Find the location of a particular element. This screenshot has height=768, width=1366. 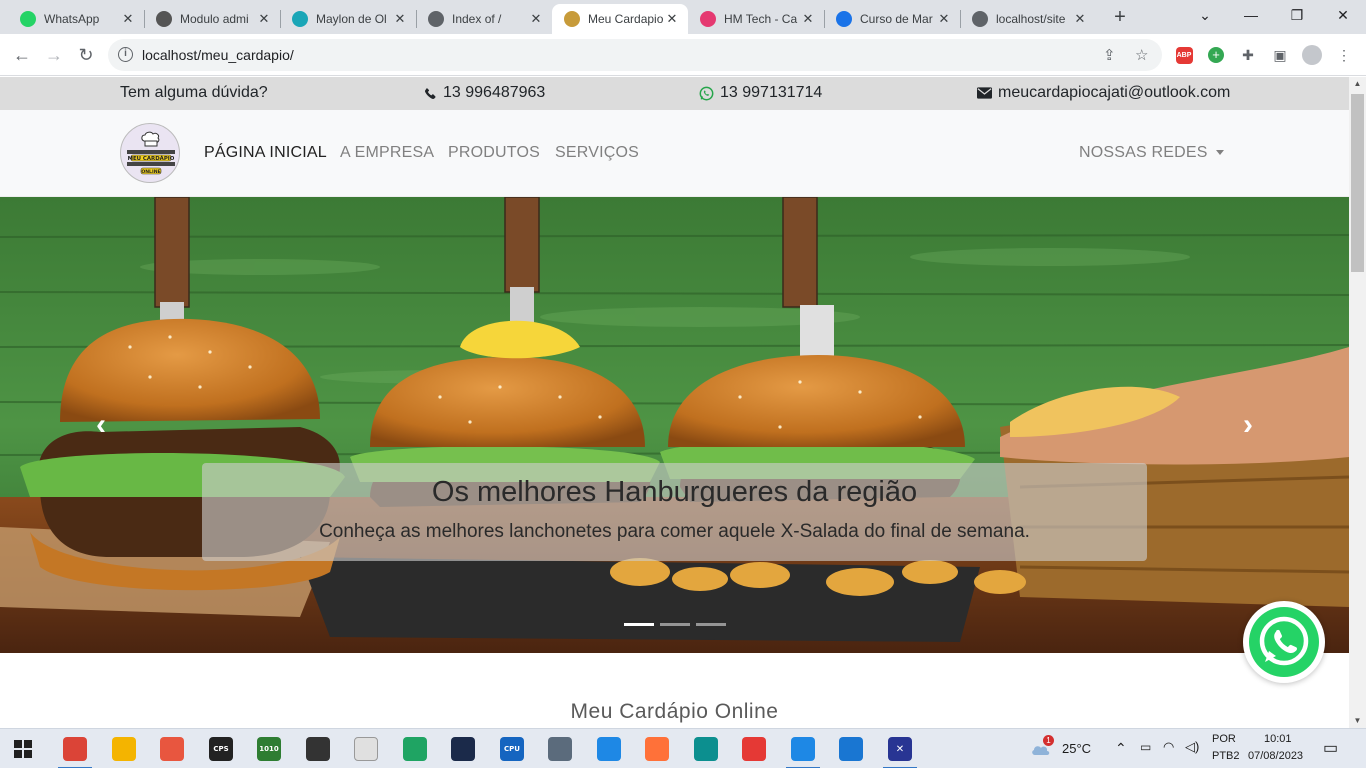

extensions-puzzle-icon: ✚ is located at coordinates (1248, 55).